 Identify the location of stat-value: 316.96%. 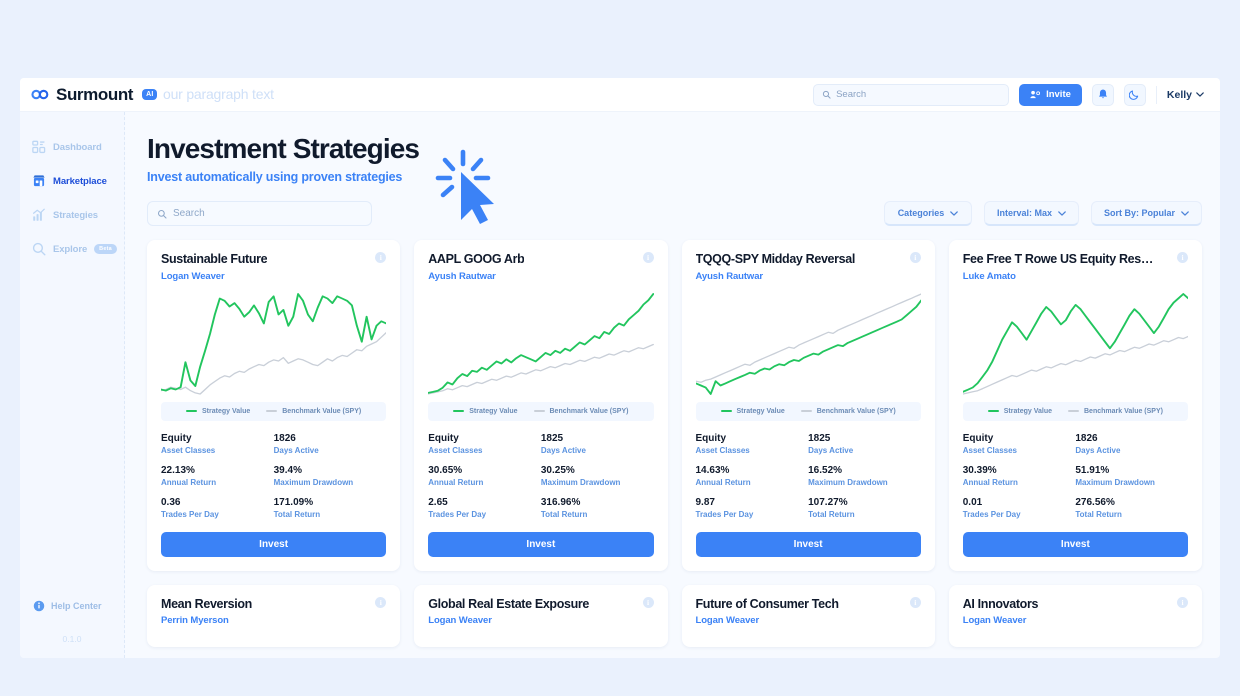
(560, 502).